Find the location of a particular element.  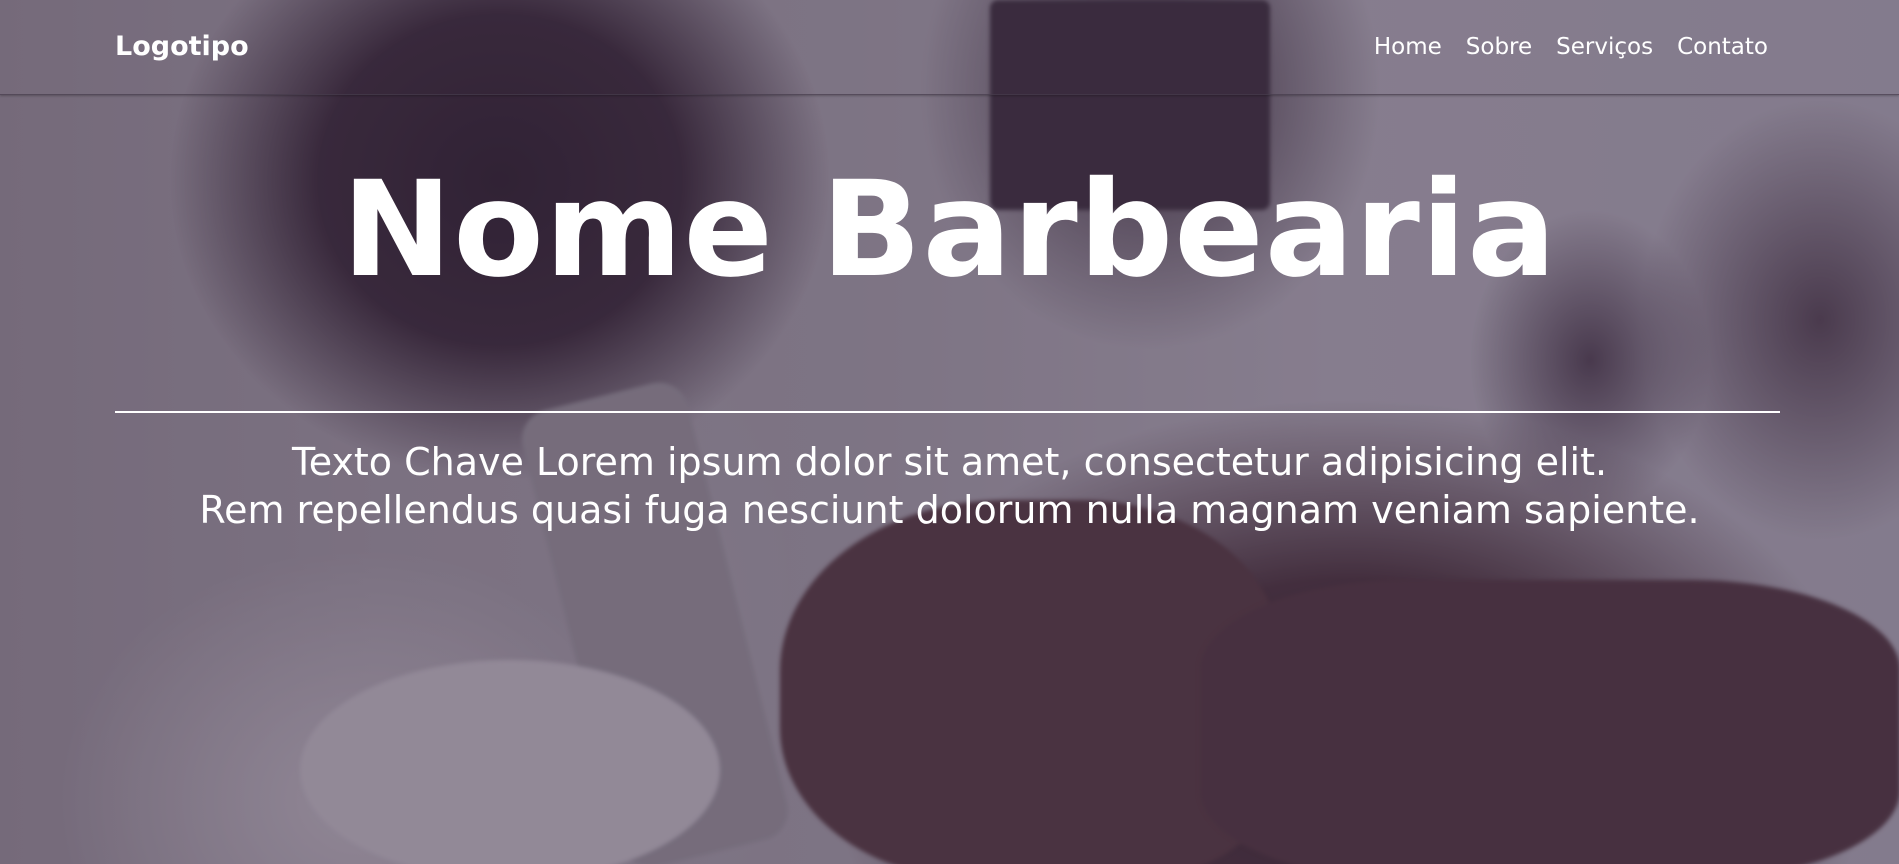

nav-link-contato: Contato is located at coordinates (1722, 47).